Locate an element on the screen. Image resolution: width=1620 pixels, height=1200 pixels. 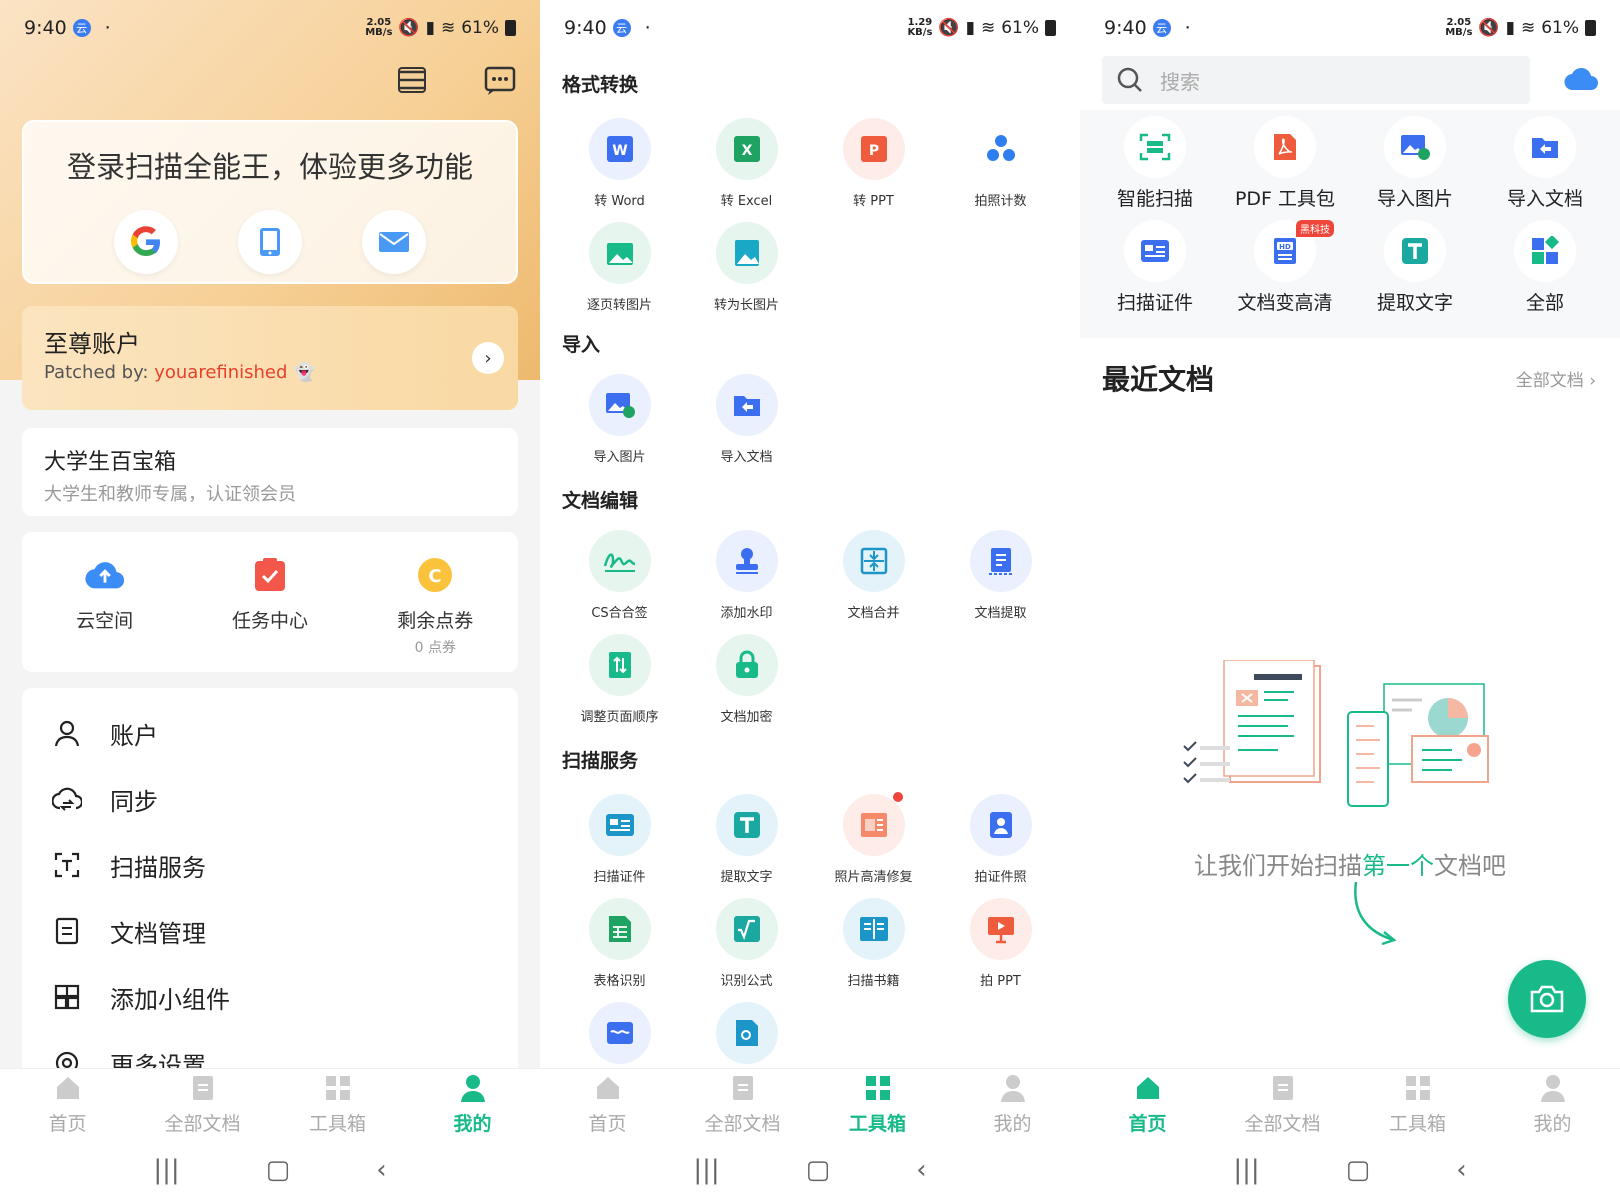
all-tools-icon is located at coordinates (1545, 251).